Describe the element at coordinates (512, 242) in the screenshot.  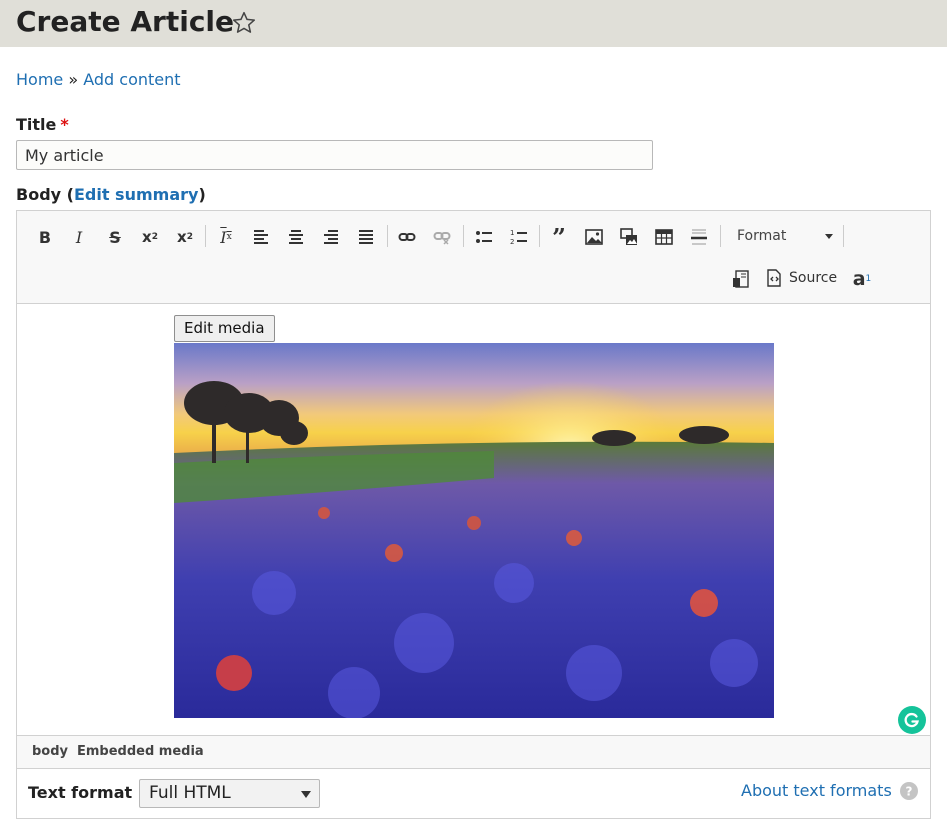
I see `svg-text: 2` at that location.